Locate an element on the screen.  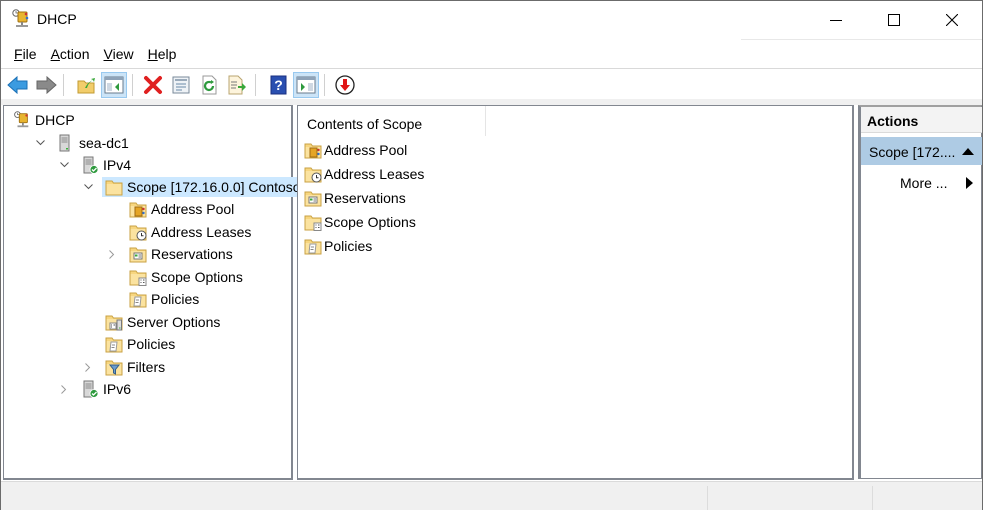
action-pane-icon is located at coordinates (306, 85).